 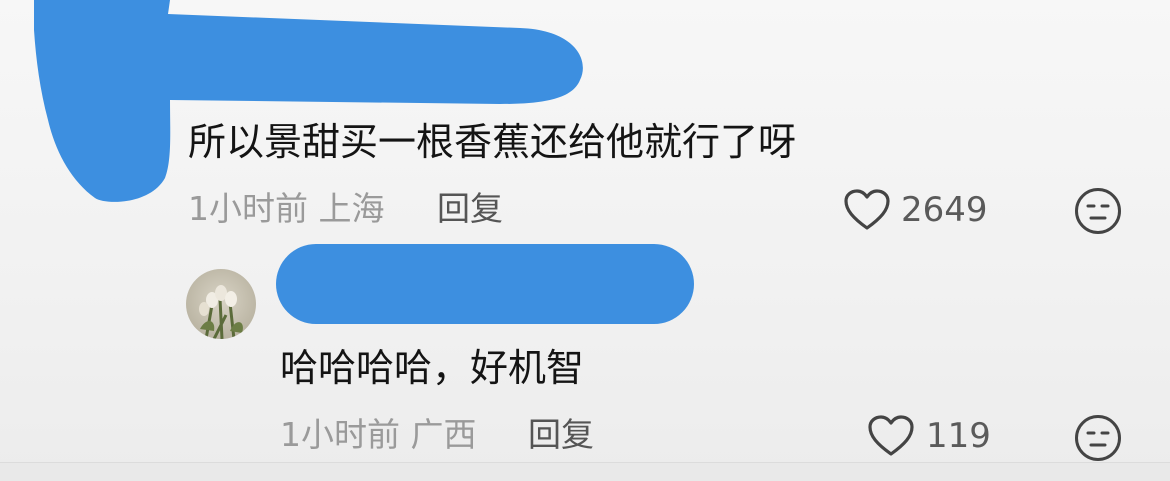 I want to click on avatar, so click(x=221, y=304).